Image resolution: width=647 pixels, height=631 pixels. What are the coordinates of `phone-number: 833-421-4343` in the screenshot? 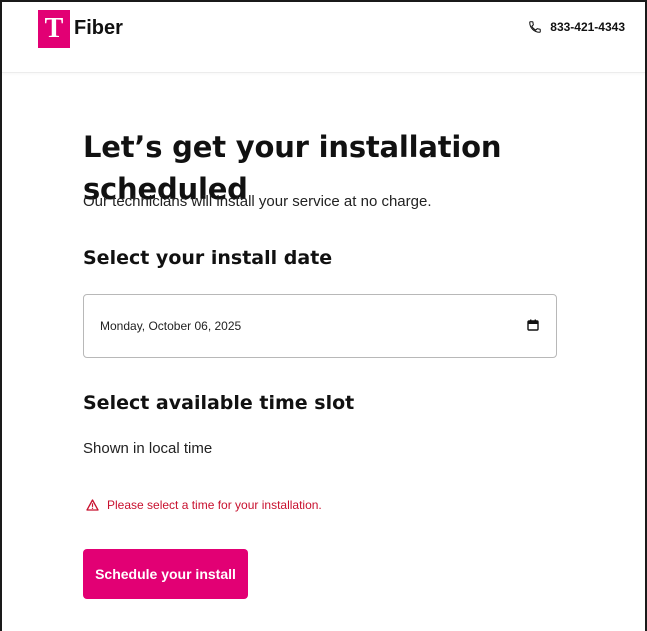 It's located at (587, 27).